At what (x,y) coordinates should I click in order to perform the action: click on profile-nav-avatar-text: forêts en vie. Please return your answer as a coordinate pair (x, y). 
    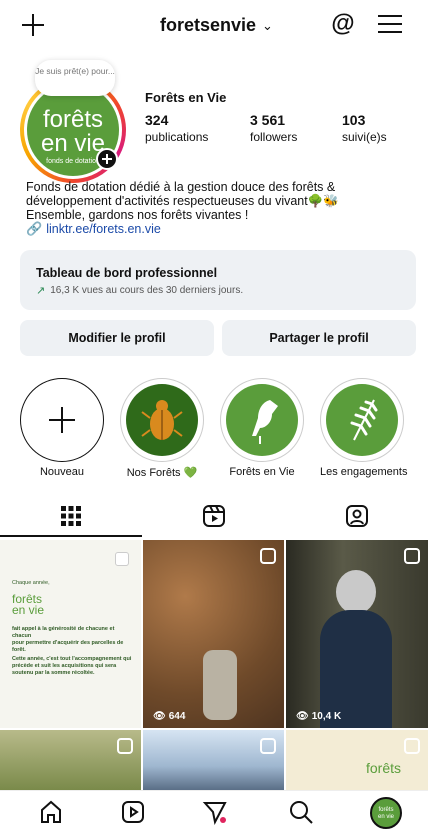
    Looking at the image, I should click on (386, 810).